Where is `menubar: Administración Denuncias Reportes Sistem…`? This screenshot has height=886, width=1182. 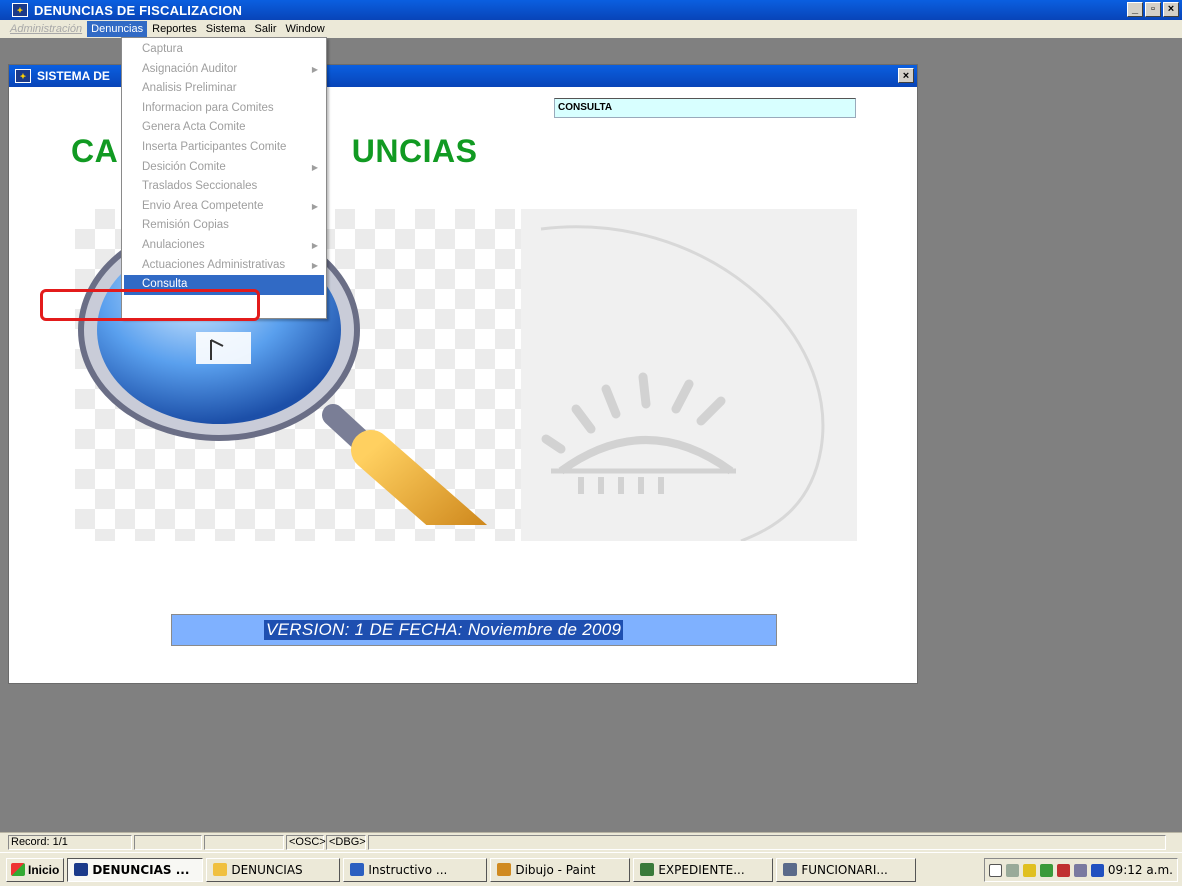 menubar: Administración Denuncias Reportes Sistem… is located at coordinates (591, 29).